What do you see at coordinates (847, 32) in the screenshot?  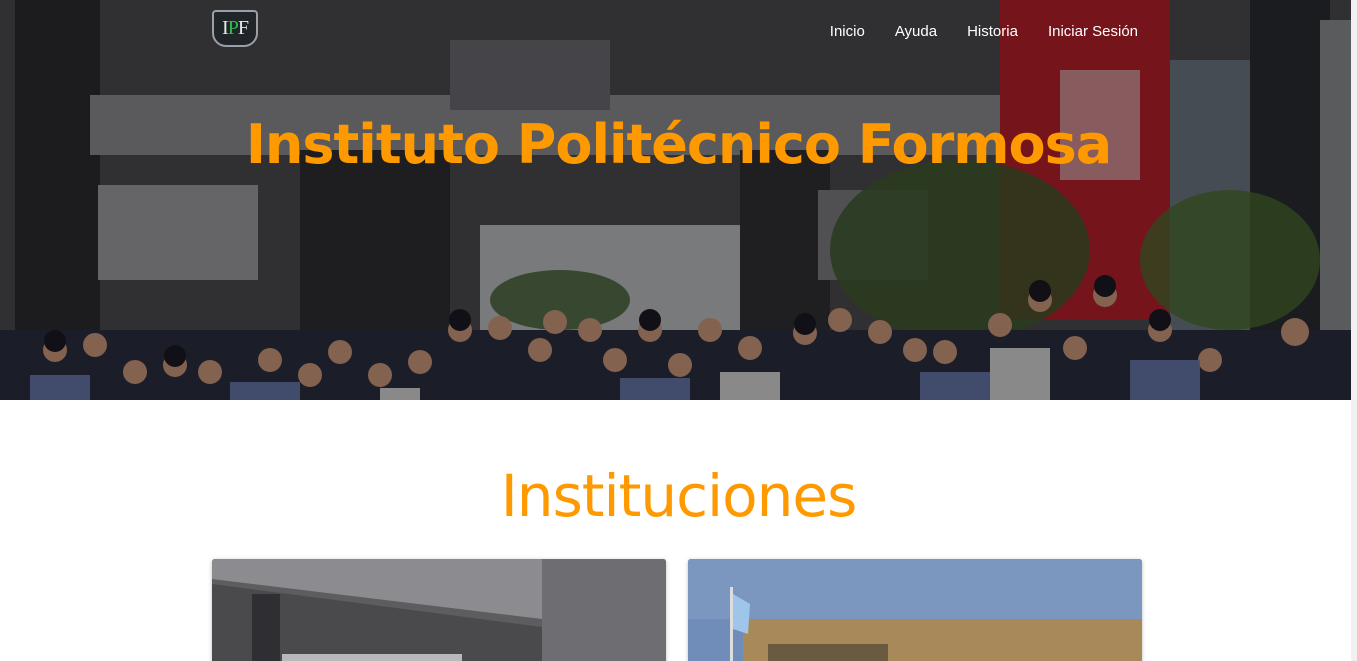 I see `nav-link-inicio: Inicio` at bounding box center [847, 32].